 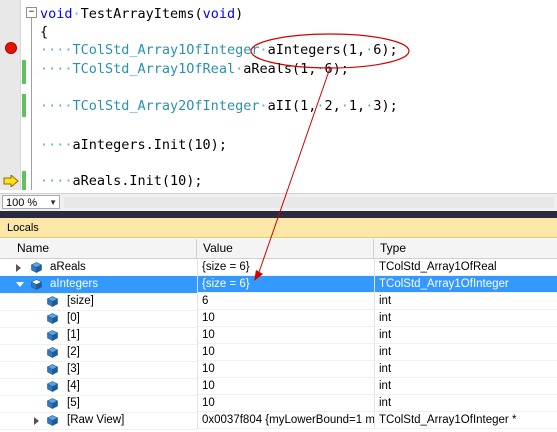 I want to click on locals-row: aReals {size = 6} TColStd_Array1OfReal, so click(x=278, y=268).